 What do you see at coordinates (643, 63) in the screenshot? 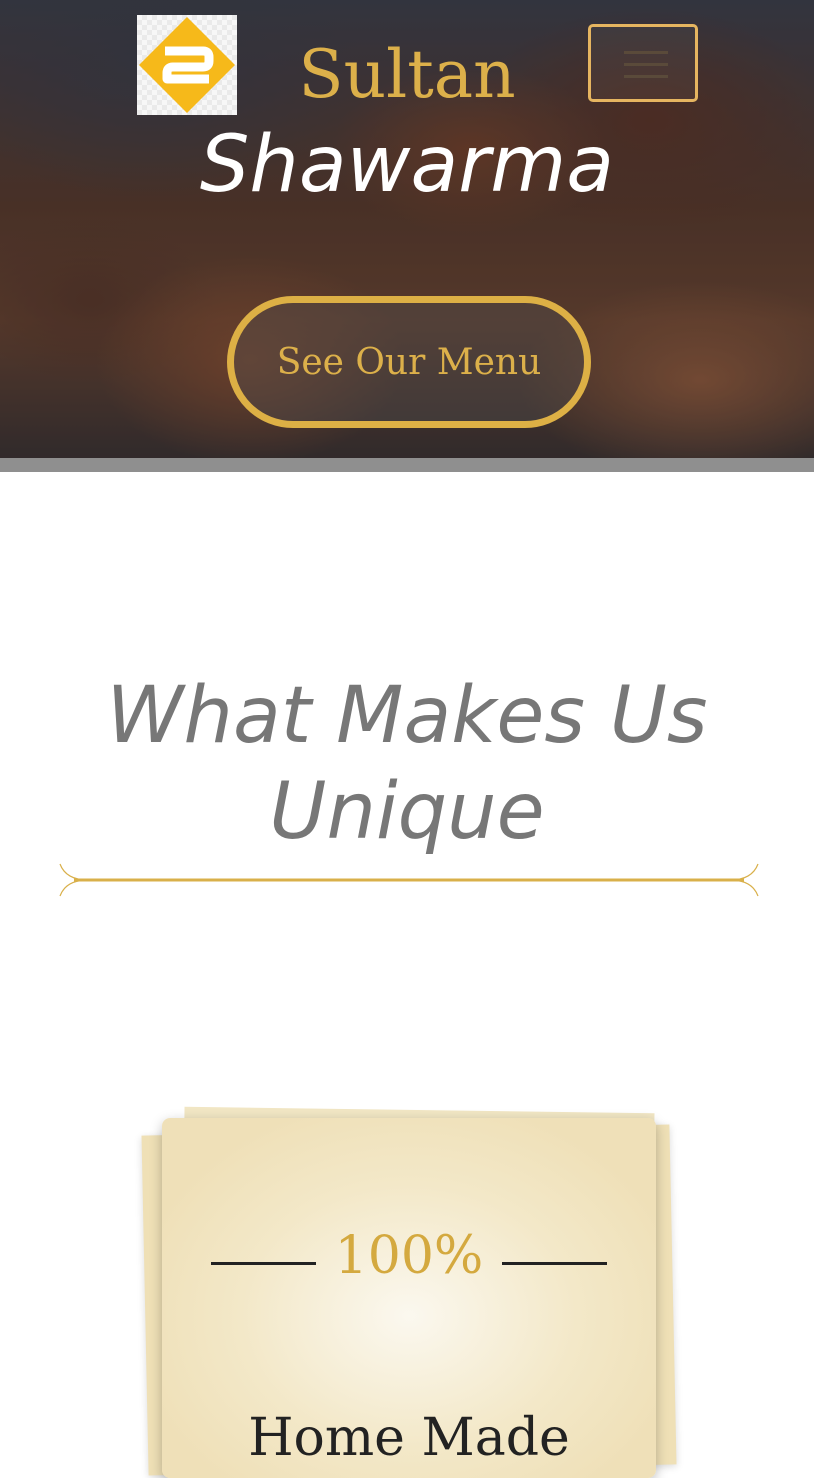
I see `menu-toggle-button` at bounding box center [643, 63].